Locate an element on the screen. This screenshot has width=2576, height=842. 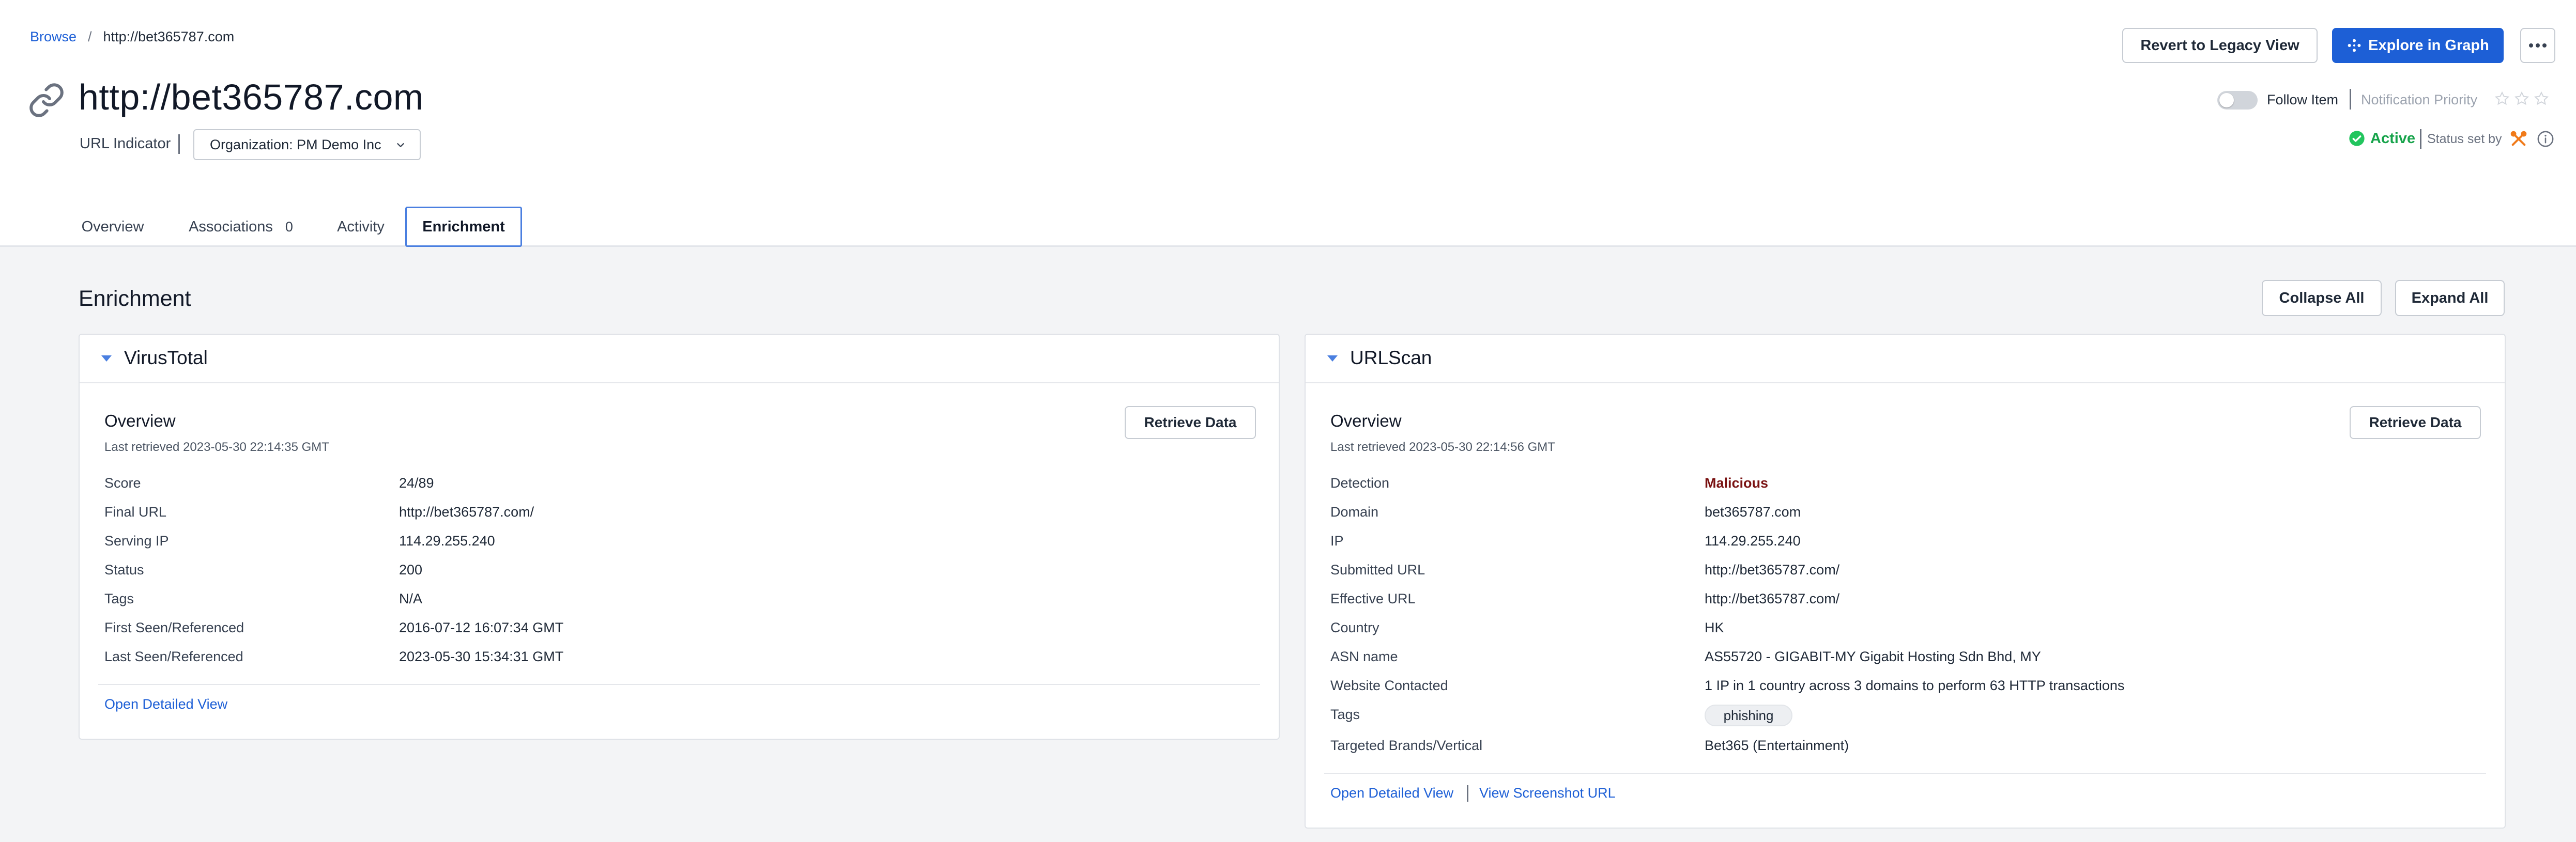
vt-row-label: Serving IP is located at coordinates (136, 541).